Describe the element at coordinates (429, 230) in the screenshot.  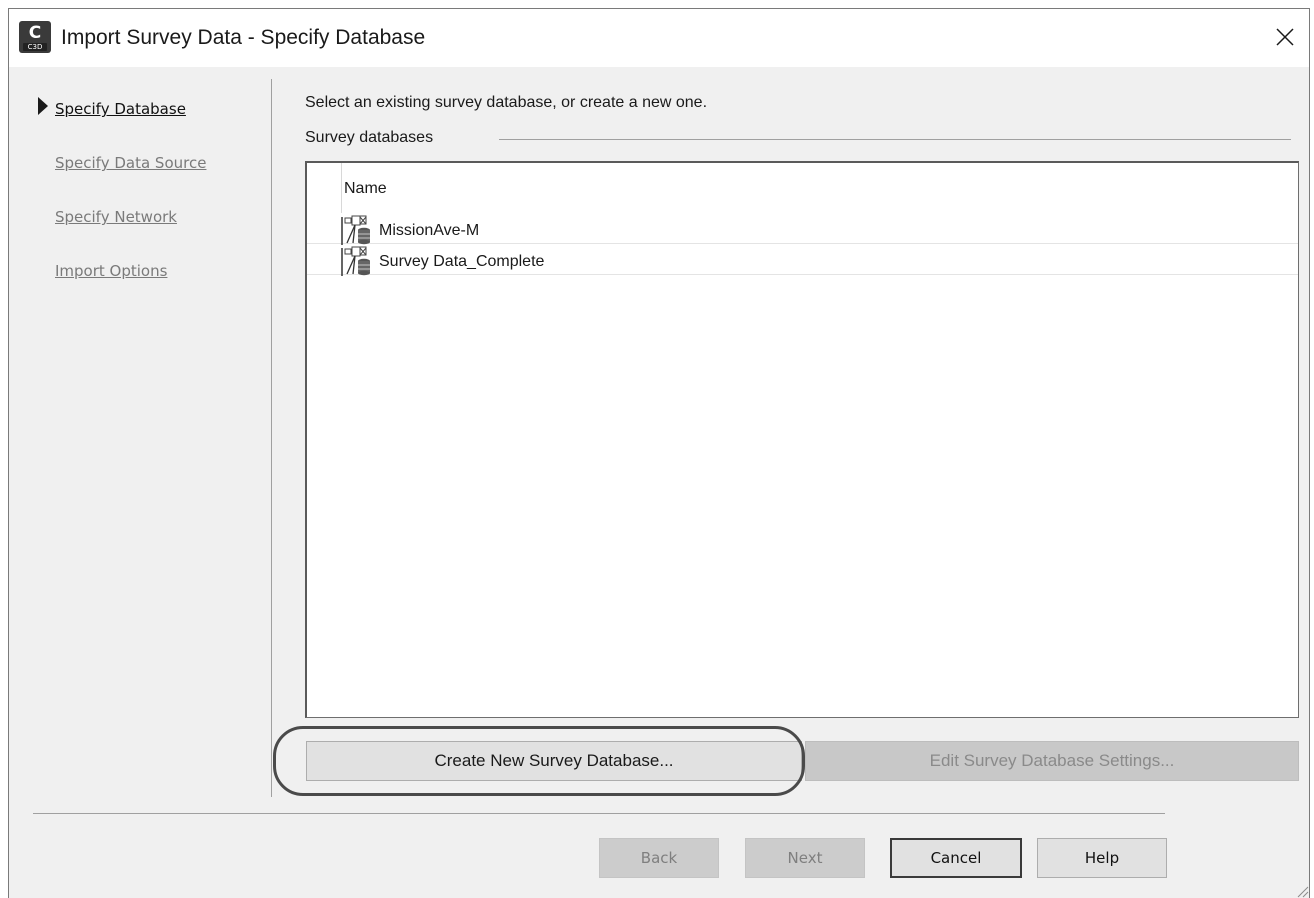
I see `database-name: MissionAve-M` at that location.